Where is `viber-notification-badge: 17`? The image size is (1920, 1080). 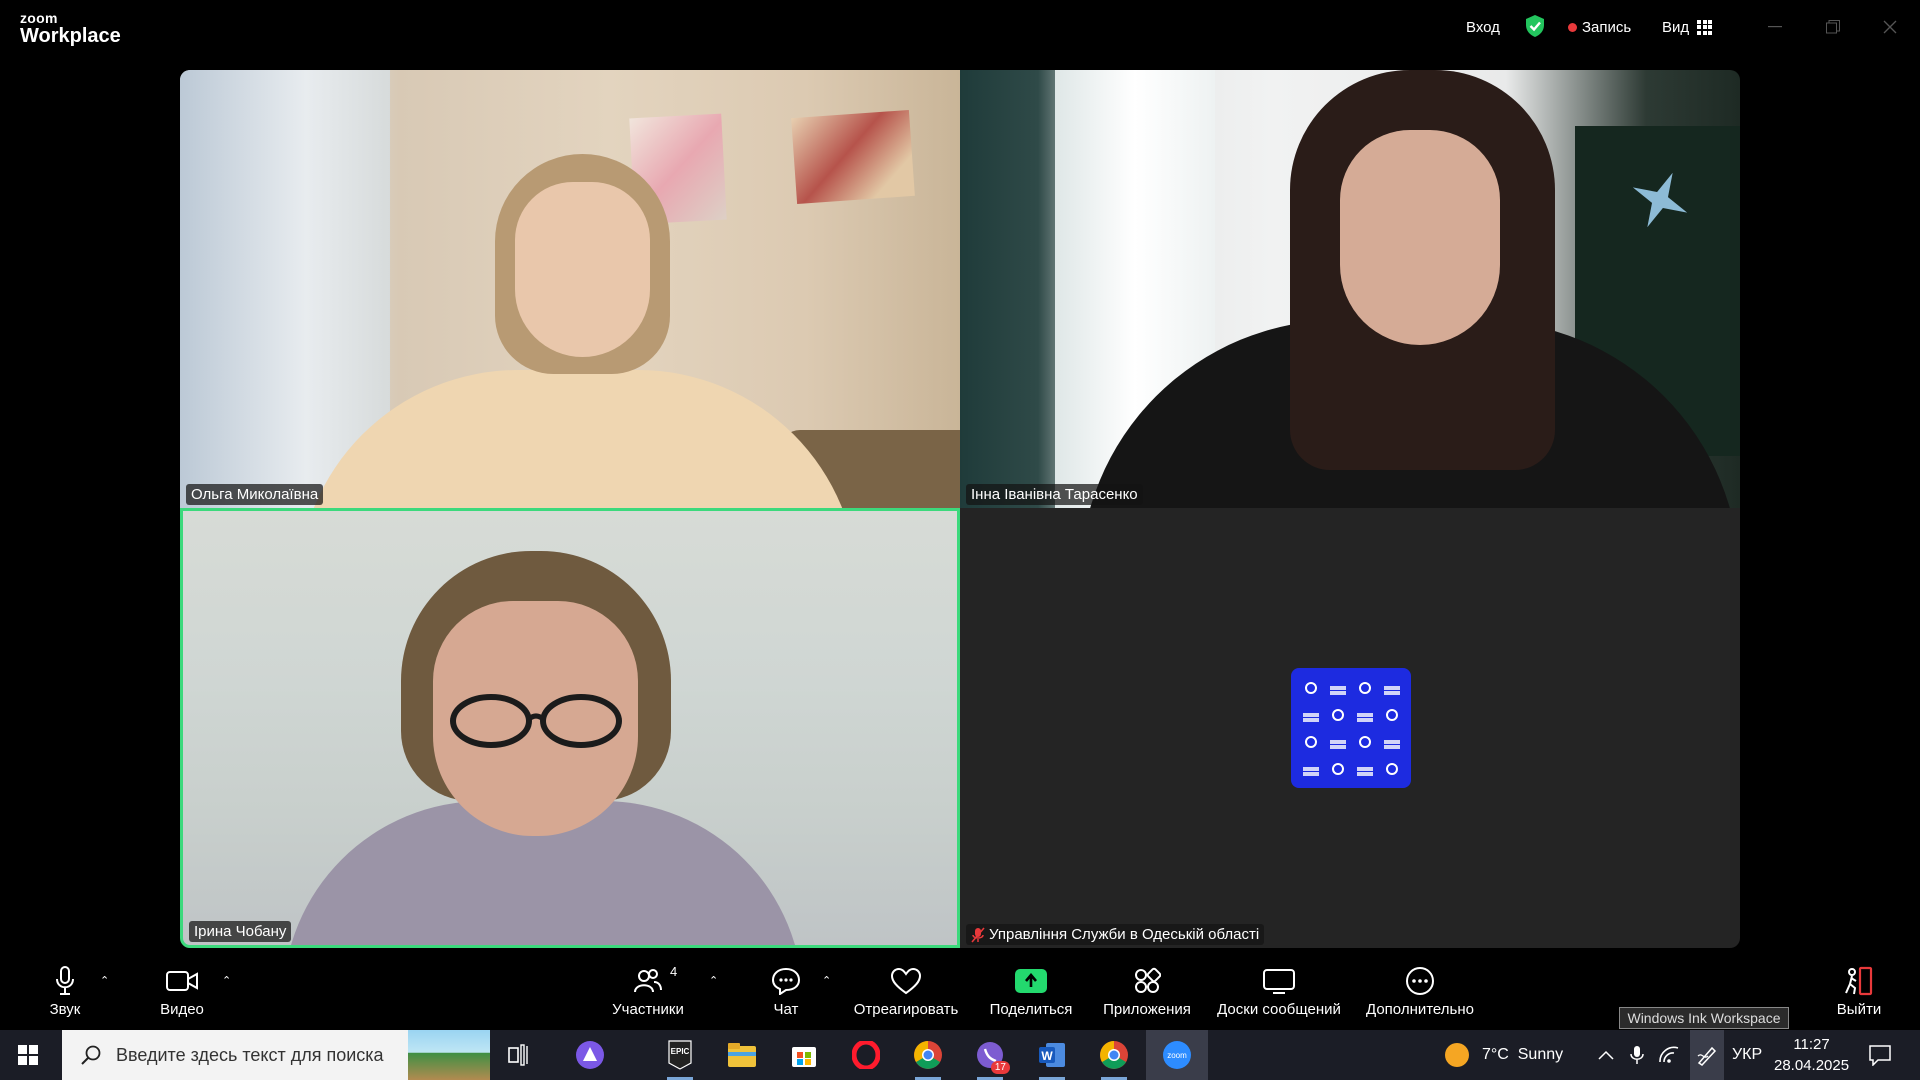
viber-notification-badge: 17 is located at coordinates (1000, 1067).